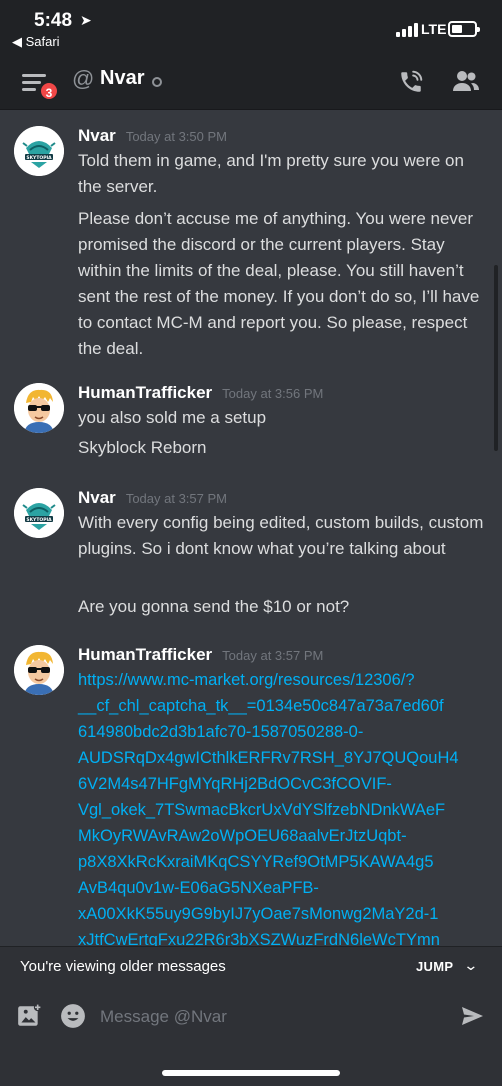 The image size is (502, 1086). What do you see at coordinates (284, 888) in the screenshot?
I see `link-line: AvB4qu0v1w-E06aG5NXeaPFB-` at bounding box center [284, 888].